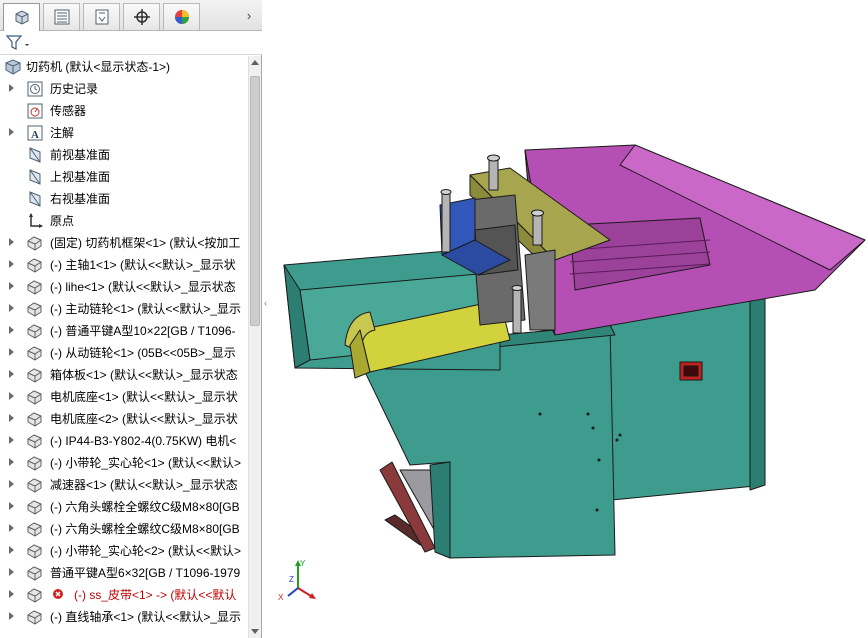  What do you see at coordinates (62, 133) in the screenshot?
I see `tree-item-label: 注解` at bounding box center [62, 133].